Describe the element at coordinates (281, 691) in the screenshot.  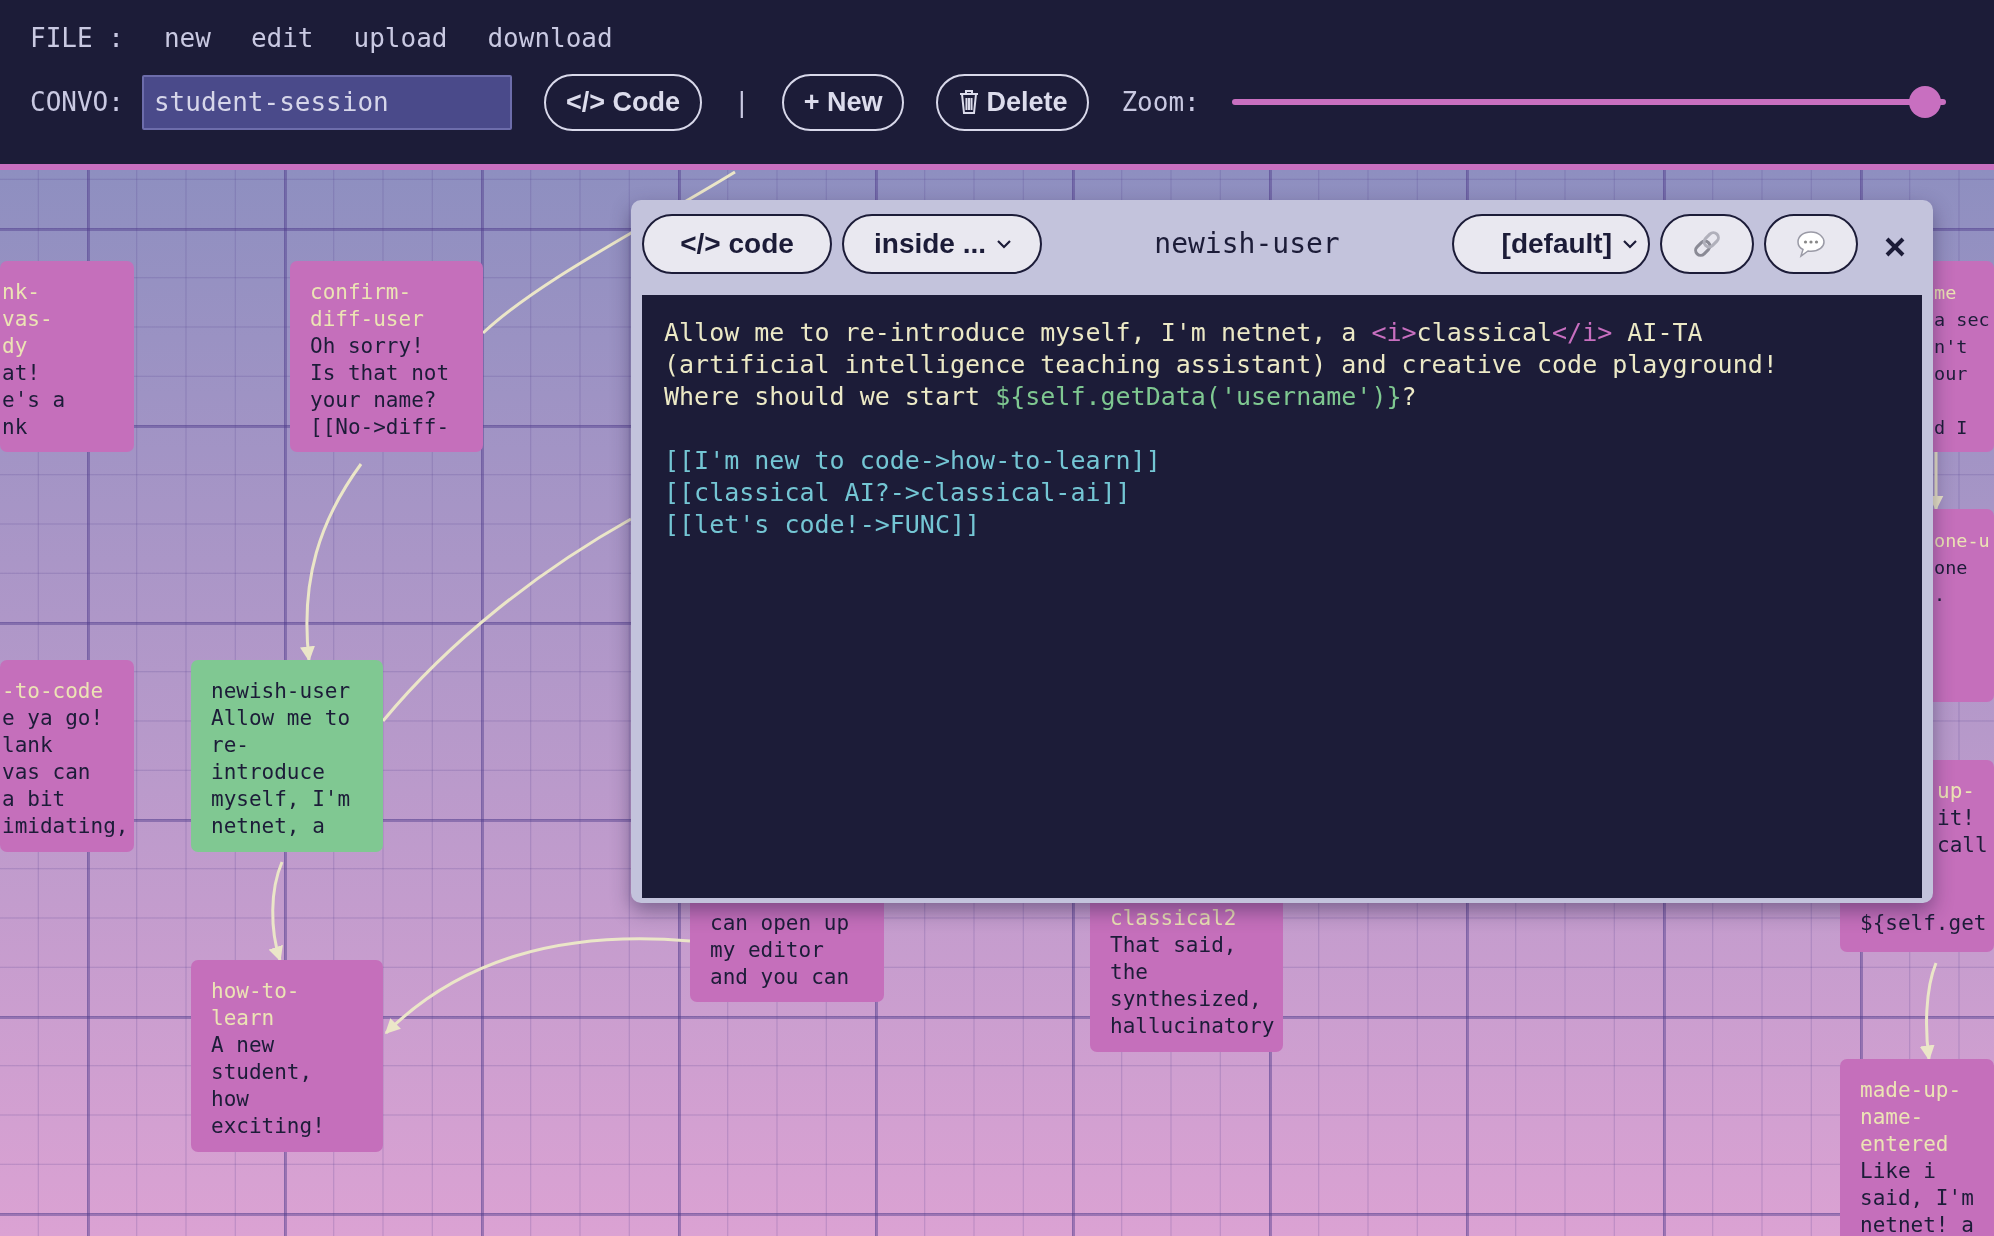
I see `node-title: newish-user` at that location.